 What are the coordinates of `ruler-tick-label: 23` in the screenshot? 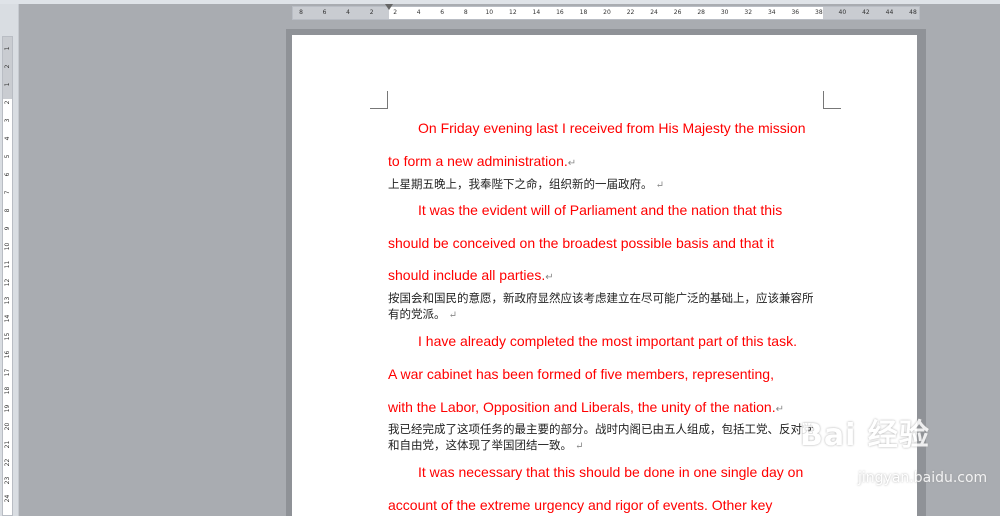 It's located at (7, 480).